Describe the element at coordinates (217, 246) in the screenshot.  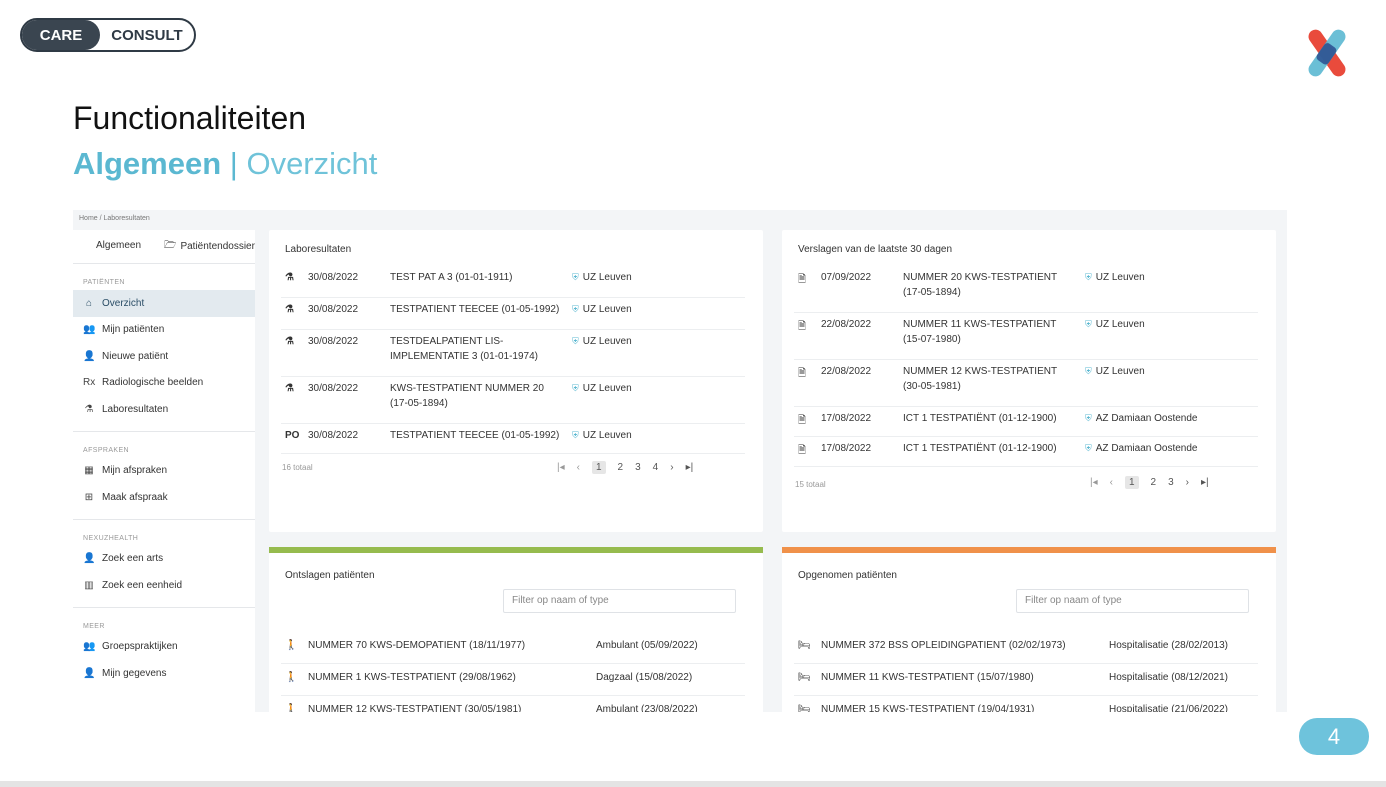
I see `tab-label: Patiëntendossier` at that location.